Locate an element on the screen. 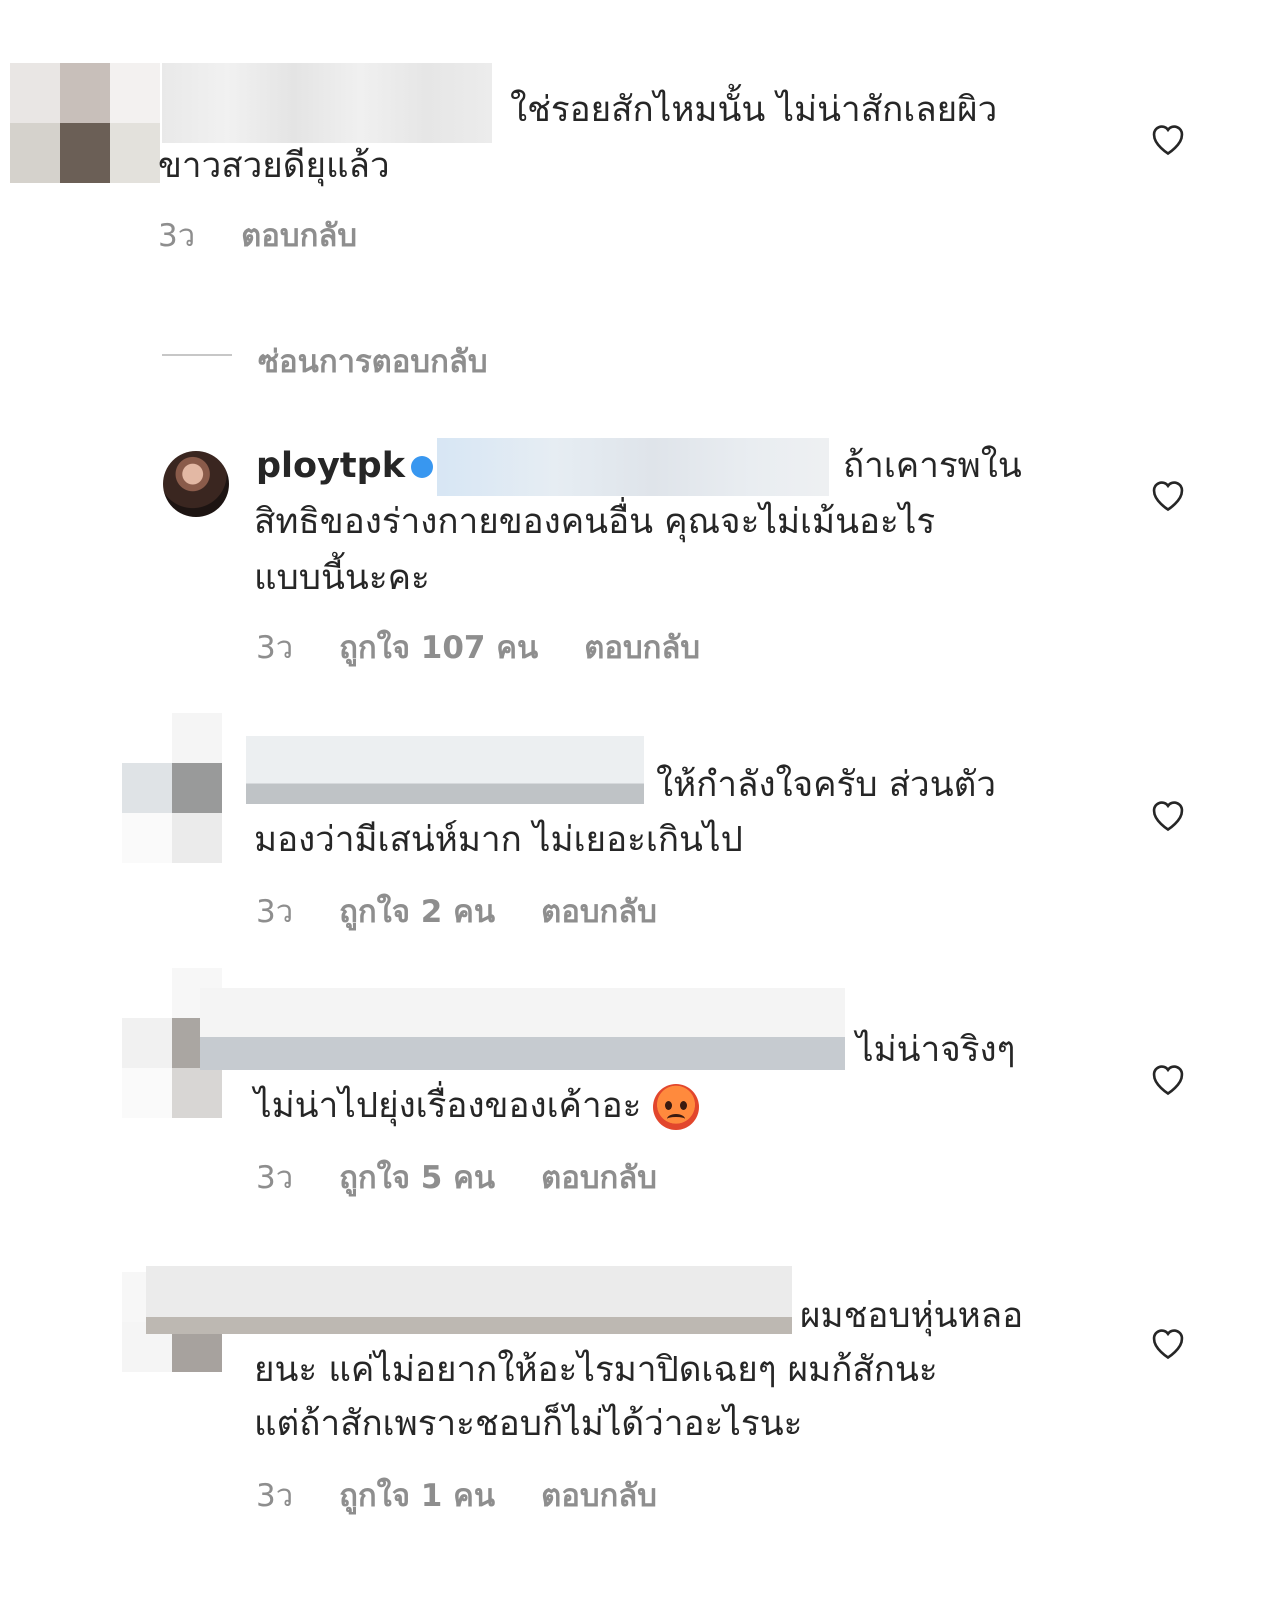 The width and height of the screenshot is (1280, 1602). likes-count: ถูกใจ 5 คน is located at coordinates (417, 1178).